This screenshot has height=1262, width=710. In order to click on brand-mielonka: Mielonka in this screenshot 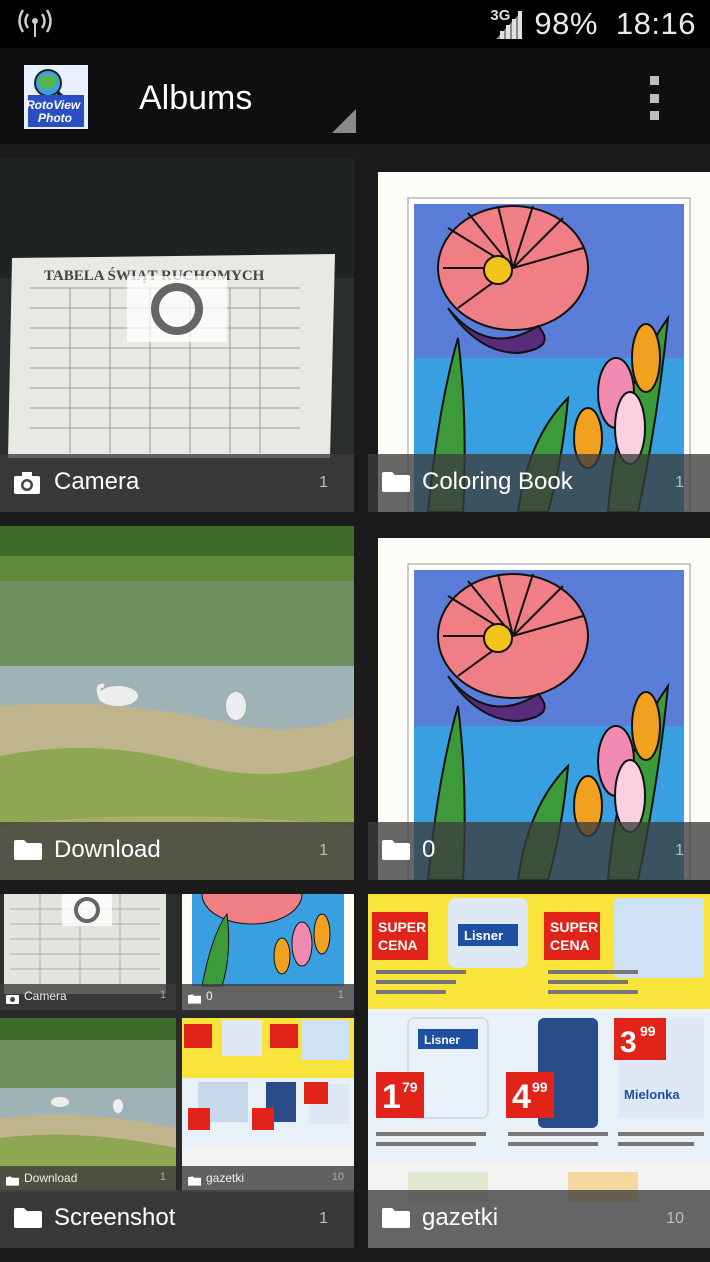, I will do `click(652, 1094)`.